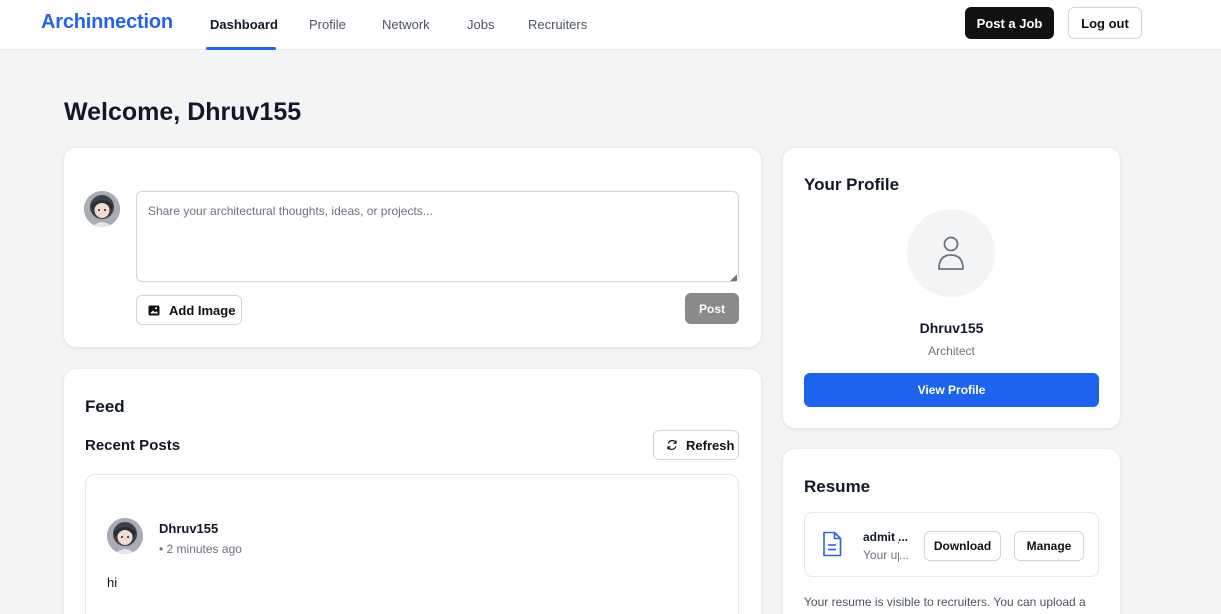 The height and width of the screenshot is (614, 1221). I want to click on post-author-name: Dhruv155, so click(188, 528).